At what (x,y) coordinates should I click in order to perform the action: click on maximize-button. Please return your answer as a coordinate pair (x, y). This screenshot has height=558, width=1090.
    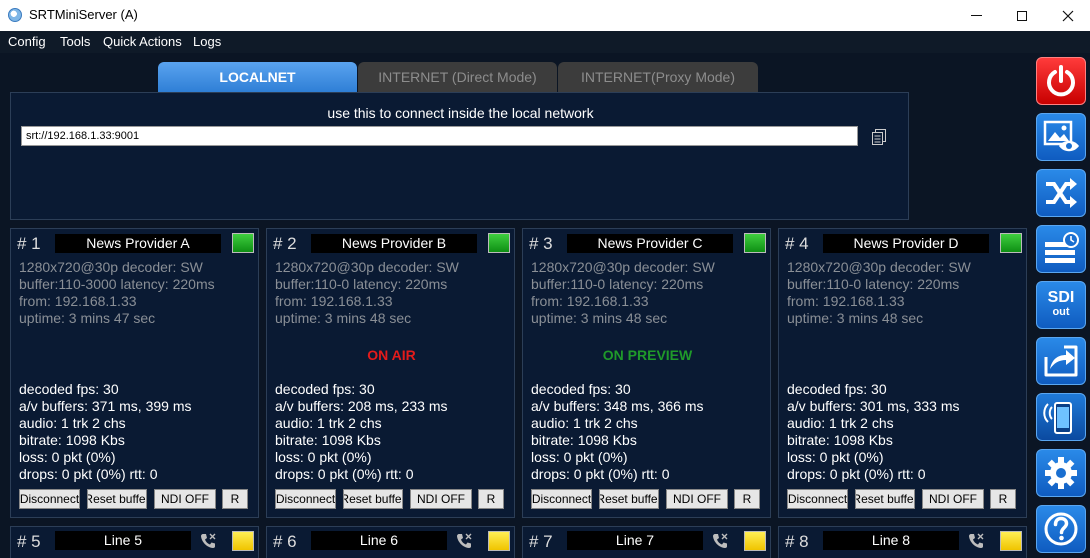
    Looking at the image, I should click on (1022, 15).